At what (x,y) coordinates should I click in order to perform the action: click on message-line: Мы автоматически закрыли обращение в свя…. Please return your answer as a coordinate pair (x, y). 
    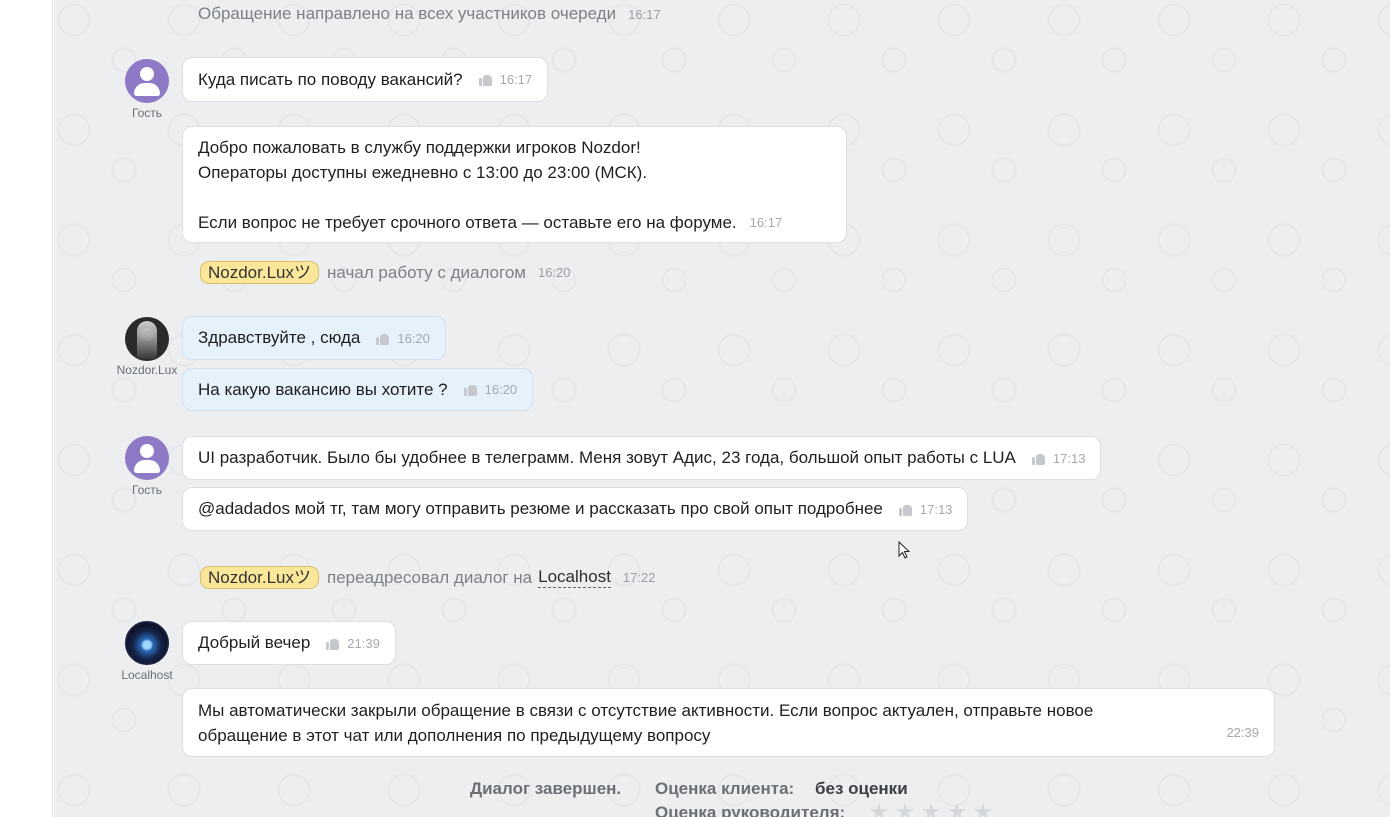
    Looking at the image, I should click on (646, 710).